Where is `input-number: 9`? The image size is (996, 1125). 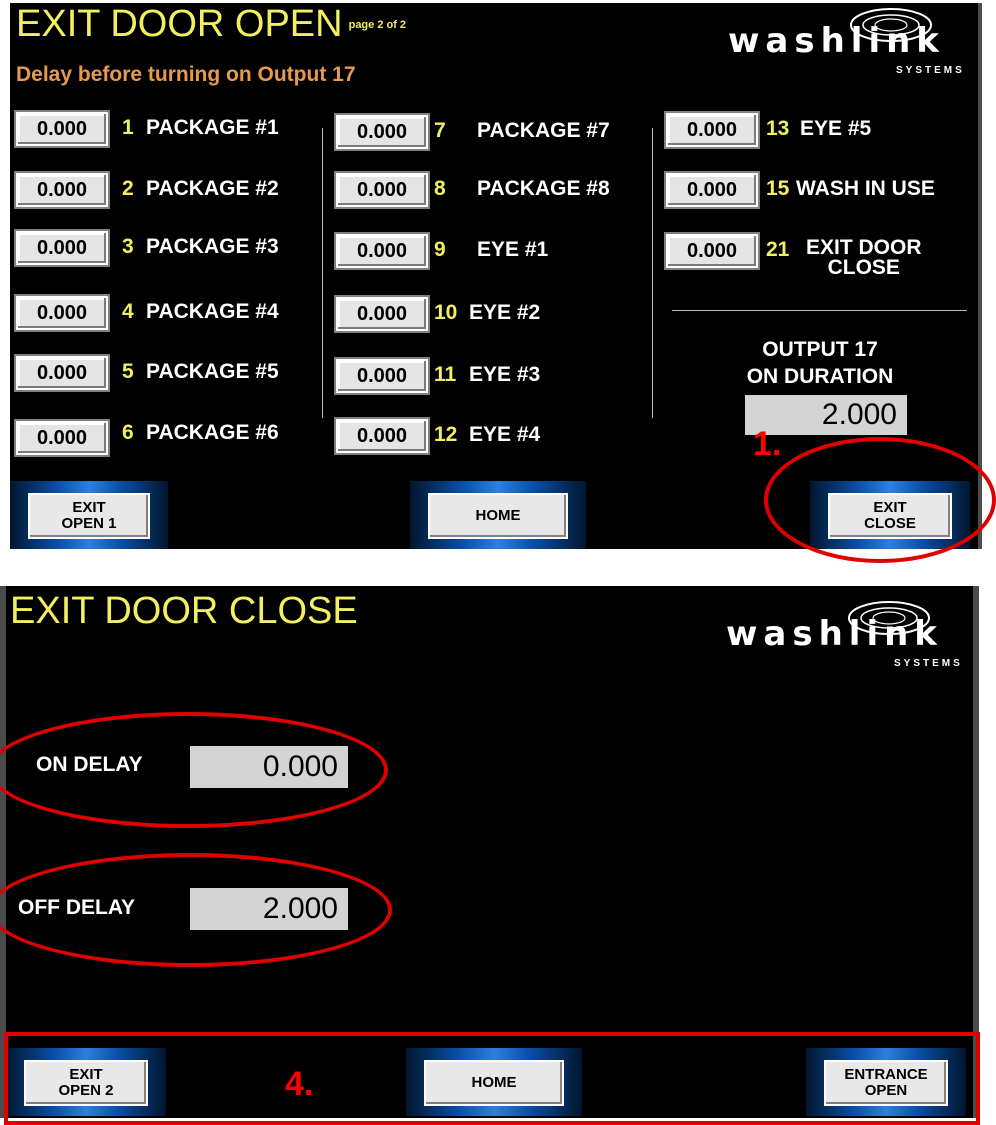
input-number: 9 is located at coordinates (440, 249).